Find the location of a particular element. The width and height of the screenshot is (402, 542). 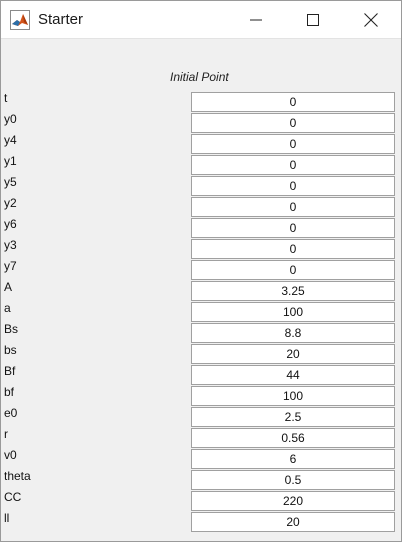

param-row-y1: y1 0 is located at coordinates (201, 164).